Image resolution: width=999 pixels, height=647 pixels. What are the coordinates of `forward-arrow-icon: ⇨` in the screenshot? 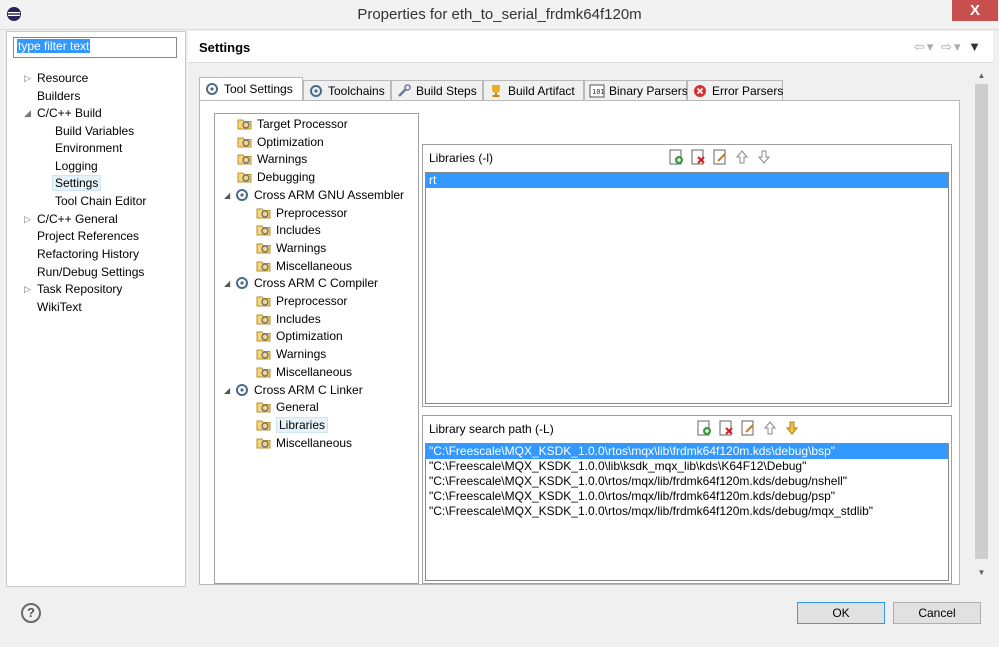 It's located at (947, 46).